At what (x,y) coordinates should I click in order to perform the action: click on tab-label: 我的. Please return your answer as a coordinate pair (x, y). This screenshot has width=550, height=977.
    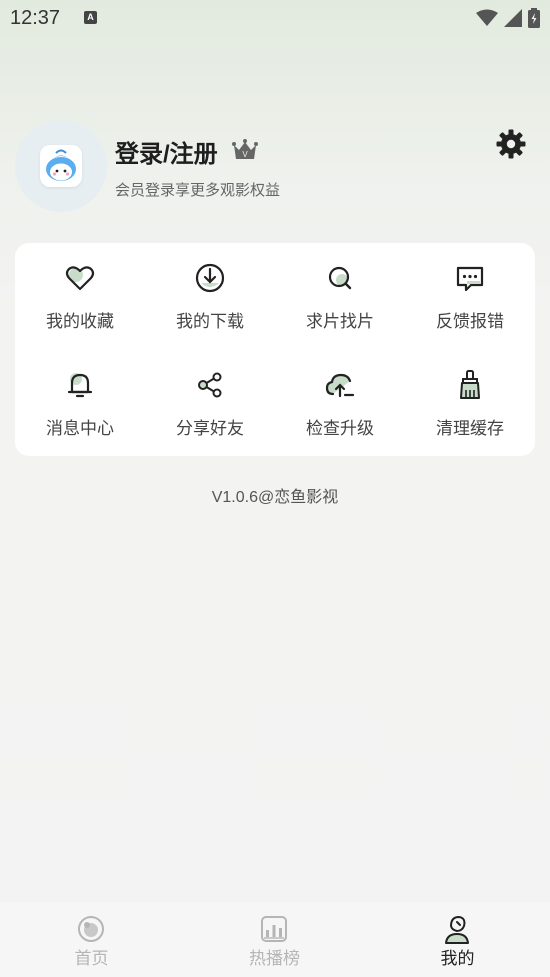
    Looking at the image, I should click on (457, 958).